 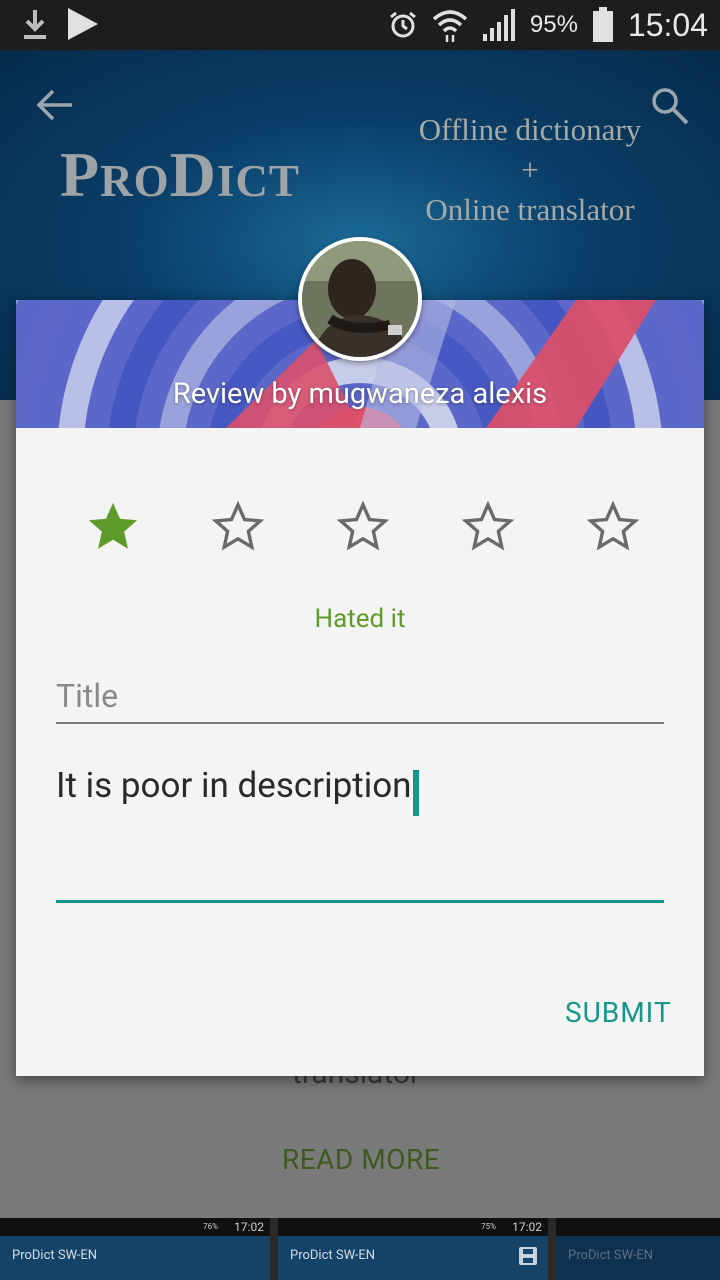 What do you see at coordinates (238, 527) in the screenshot?
I see `star-2-icon` at bounding box center [238, 527].